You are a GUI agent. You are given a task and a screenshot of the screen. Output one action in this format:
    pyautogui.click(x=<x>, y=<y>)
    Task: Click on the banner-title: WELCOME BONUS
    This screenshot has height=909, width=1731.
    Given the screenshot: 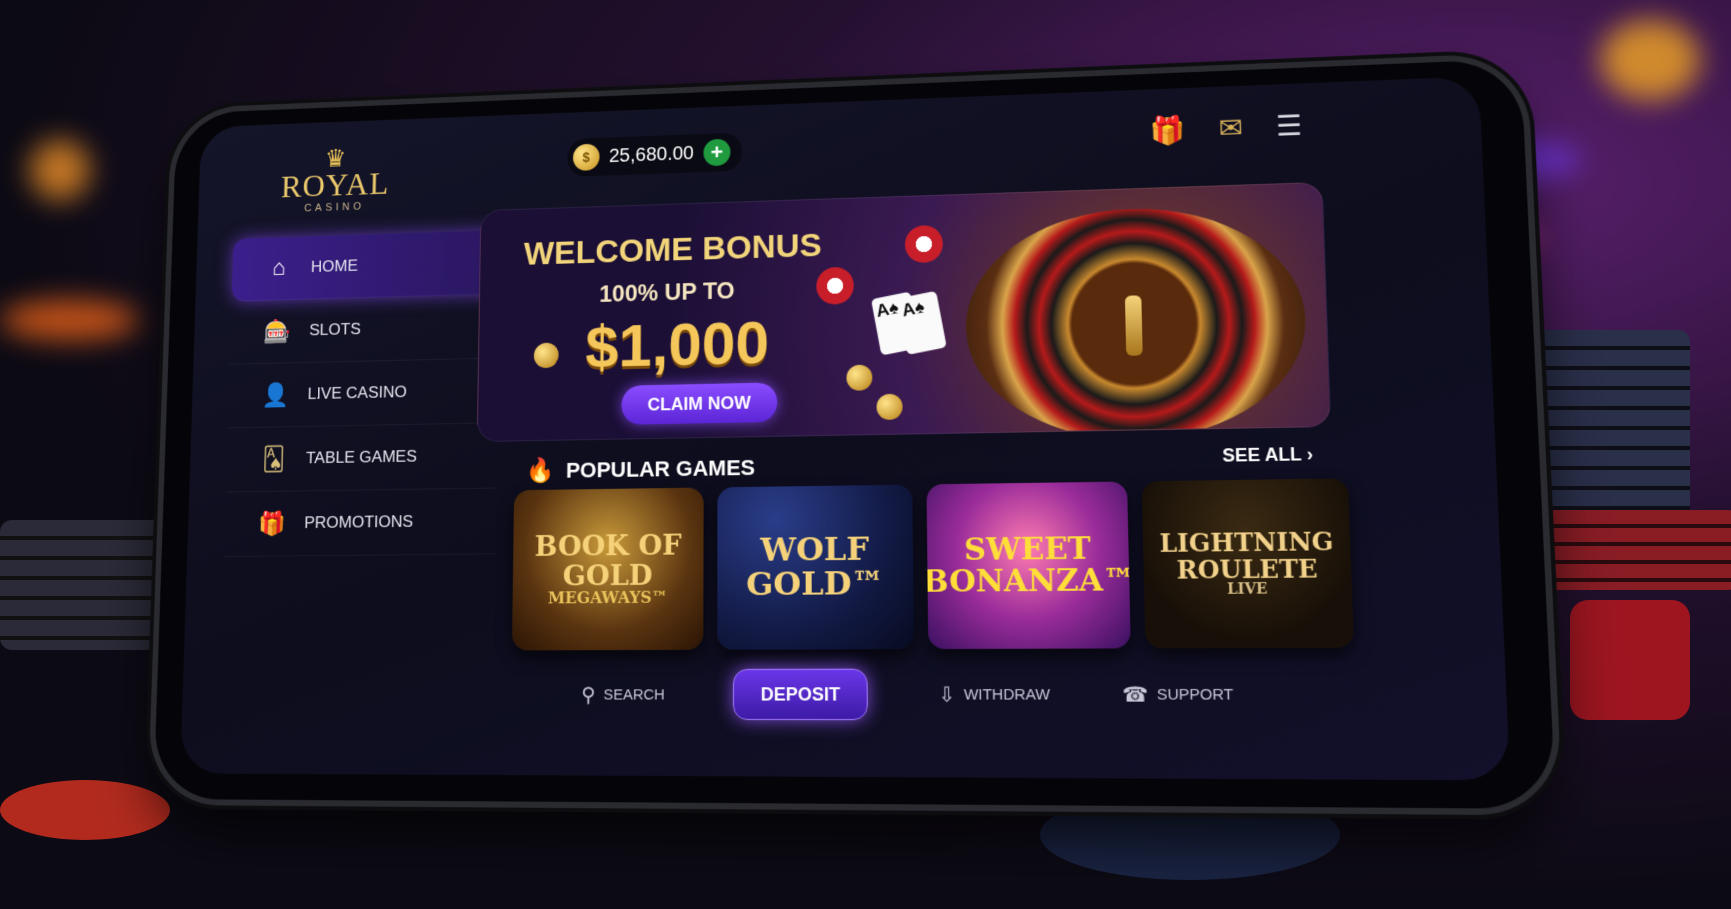 What is the action you would take?
    pyautogui.click(x=672, y=249)
    